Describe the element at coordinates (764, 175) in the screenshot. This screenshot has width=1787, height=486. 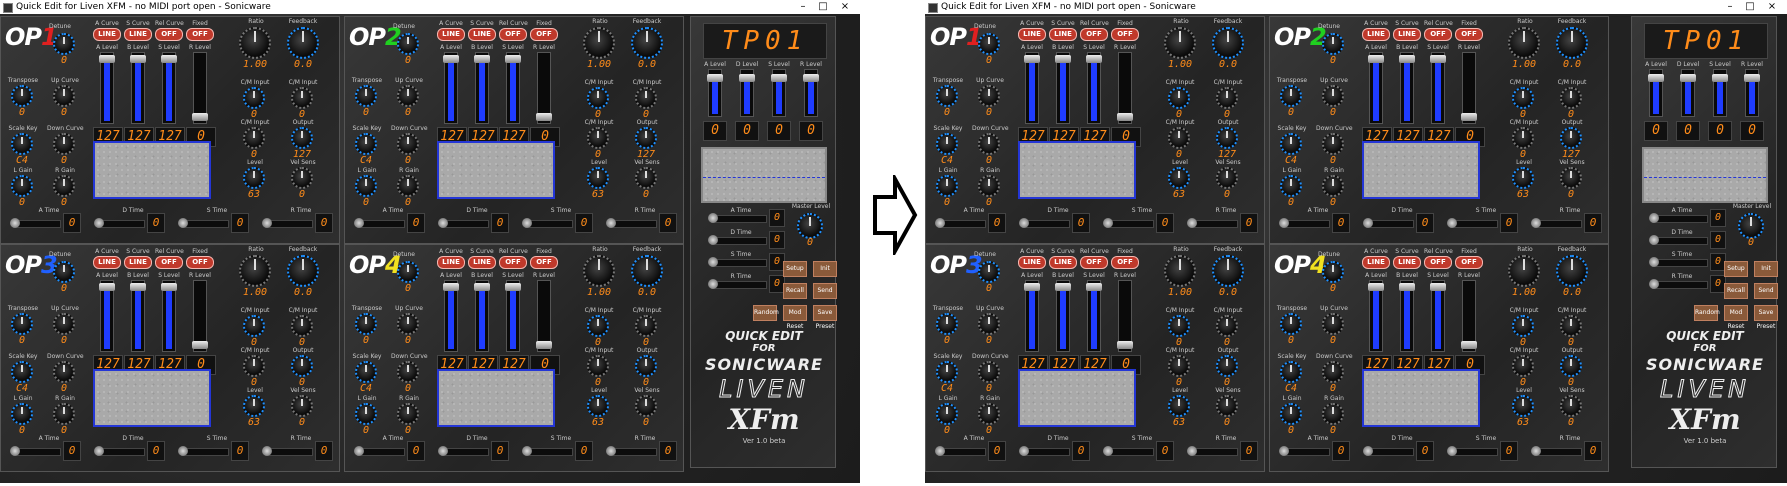
I see `tp-envelope-pad` at that location.